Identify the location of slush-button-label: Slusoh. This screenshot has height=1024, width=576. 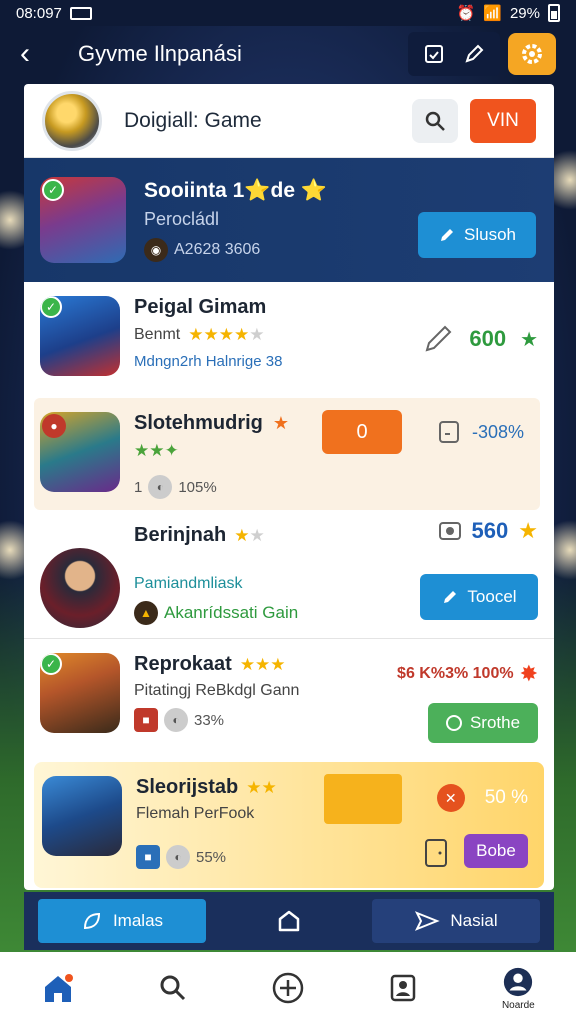
(490, 234).